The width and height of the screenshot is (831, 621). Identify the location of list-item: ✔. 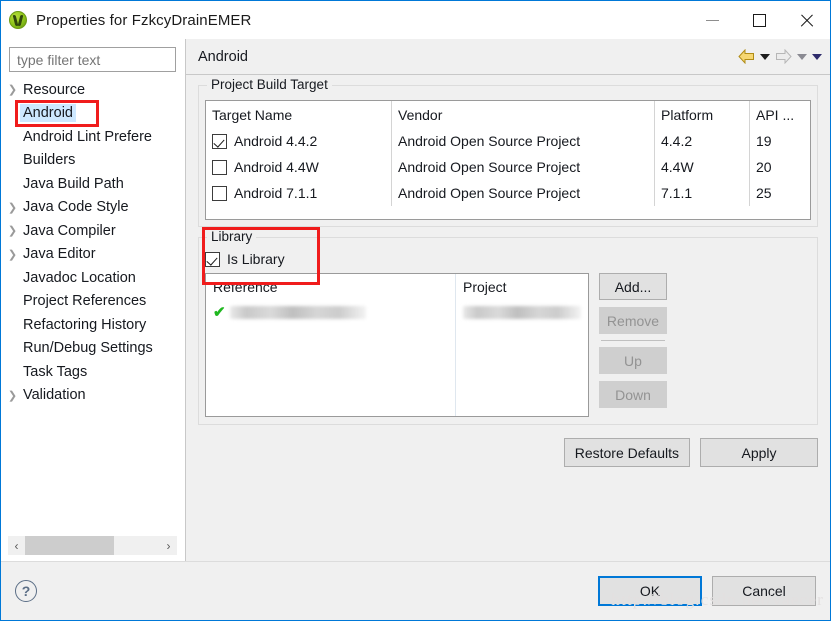
(330, 312).